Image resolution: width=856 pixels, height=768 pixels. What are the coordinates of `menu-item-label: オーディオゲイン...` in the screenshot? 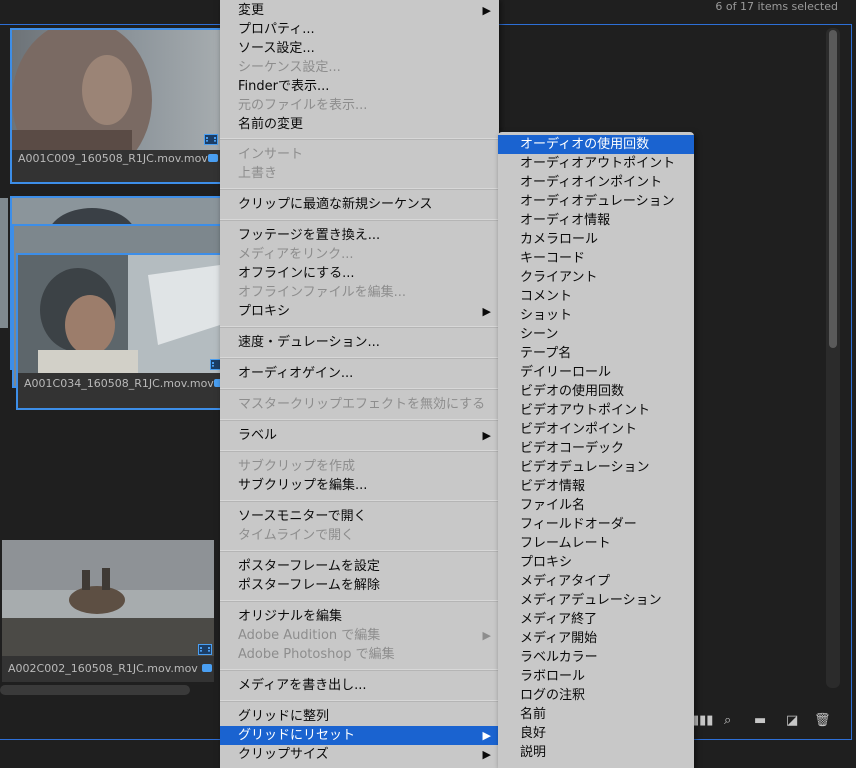 It's located at (296, 373).